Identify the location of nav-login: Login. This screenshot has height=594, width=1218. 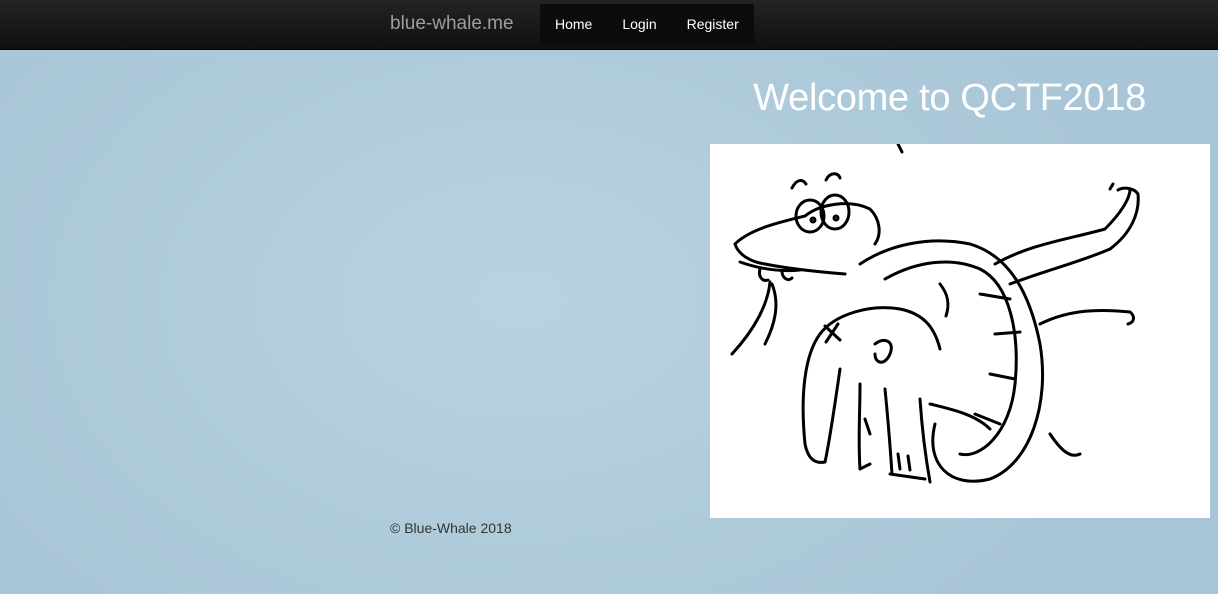
(639, 24).